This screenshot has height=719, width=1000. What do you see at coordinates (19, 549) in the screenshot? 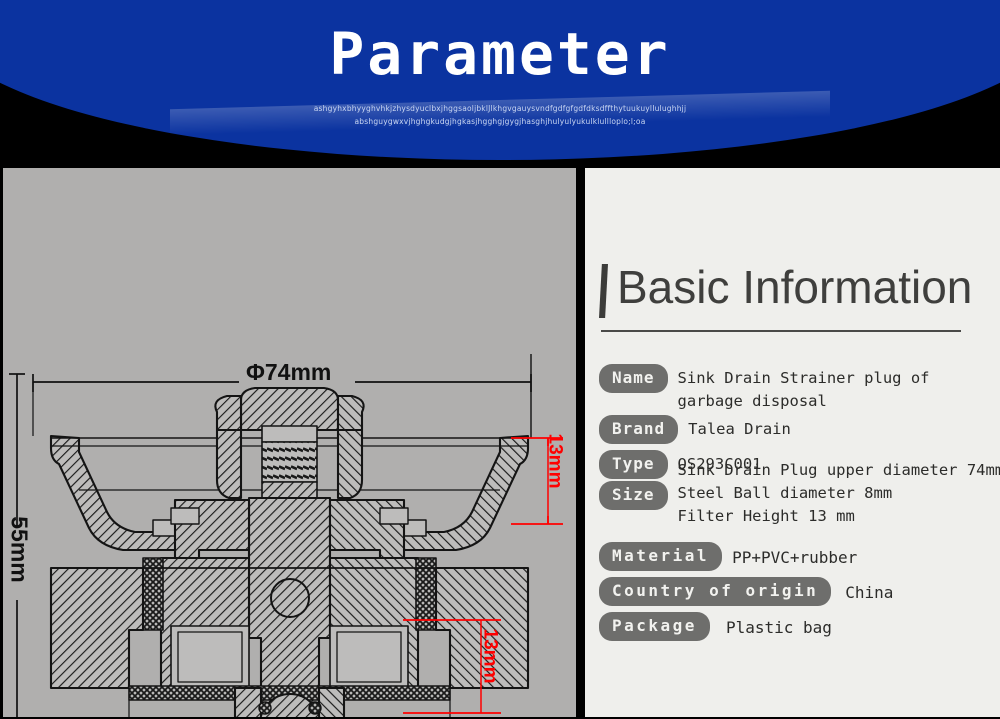
I see `dimension-label-total-height: 55mm` at bounding box center [19, 549].